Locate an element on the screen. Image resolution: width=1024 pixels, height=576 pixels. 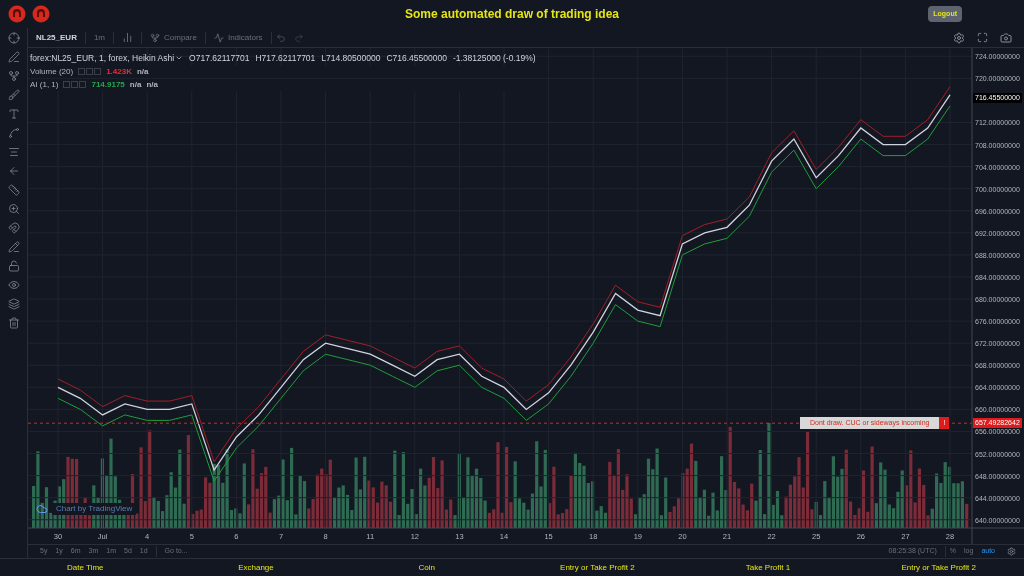
brush-icon is located at coordinates (13, 95).